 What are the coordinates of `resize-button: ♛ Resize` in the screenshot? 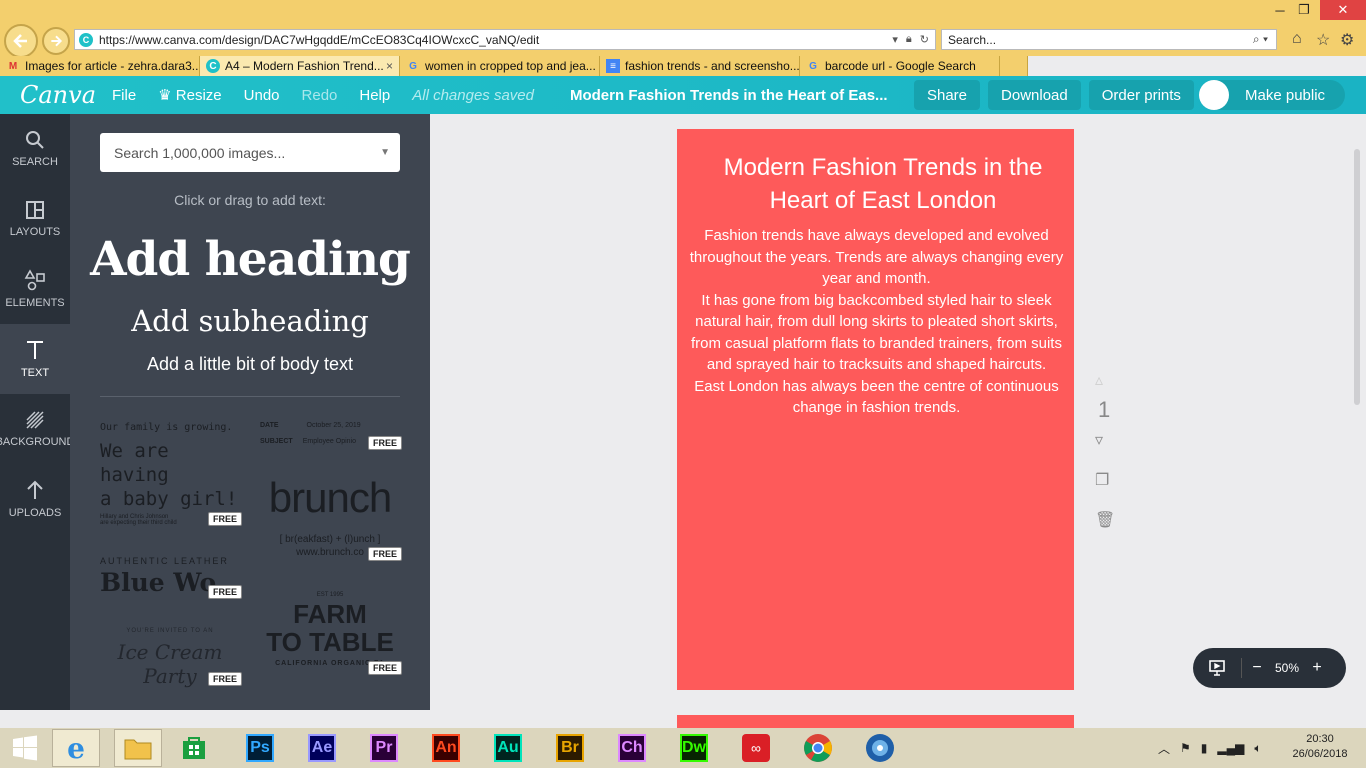 It's located at (189, 95).